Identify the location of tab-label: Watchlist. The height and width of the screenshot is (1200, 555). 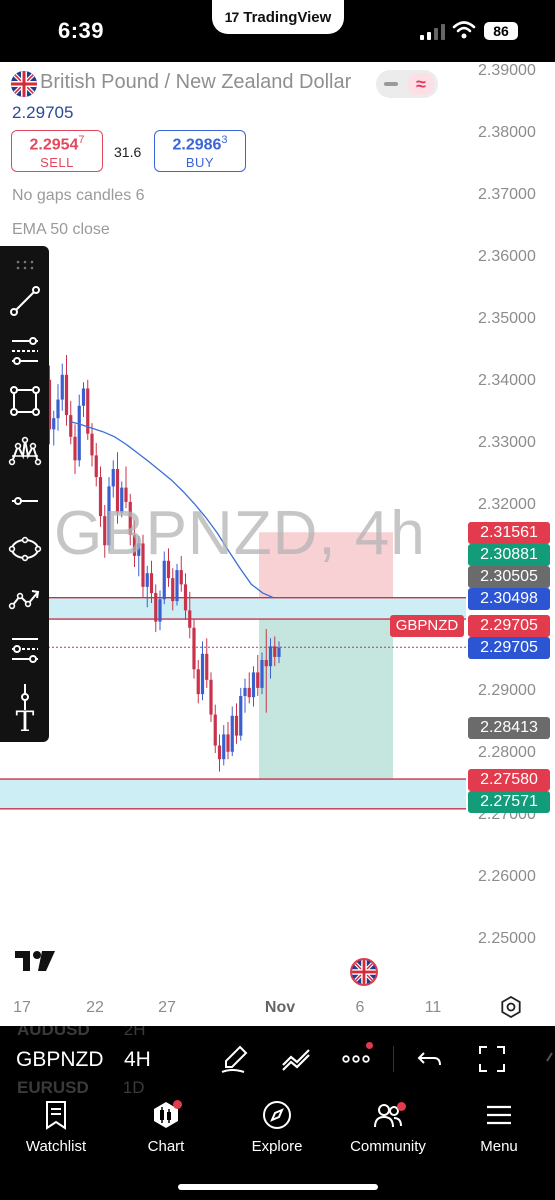
(56, 1146).